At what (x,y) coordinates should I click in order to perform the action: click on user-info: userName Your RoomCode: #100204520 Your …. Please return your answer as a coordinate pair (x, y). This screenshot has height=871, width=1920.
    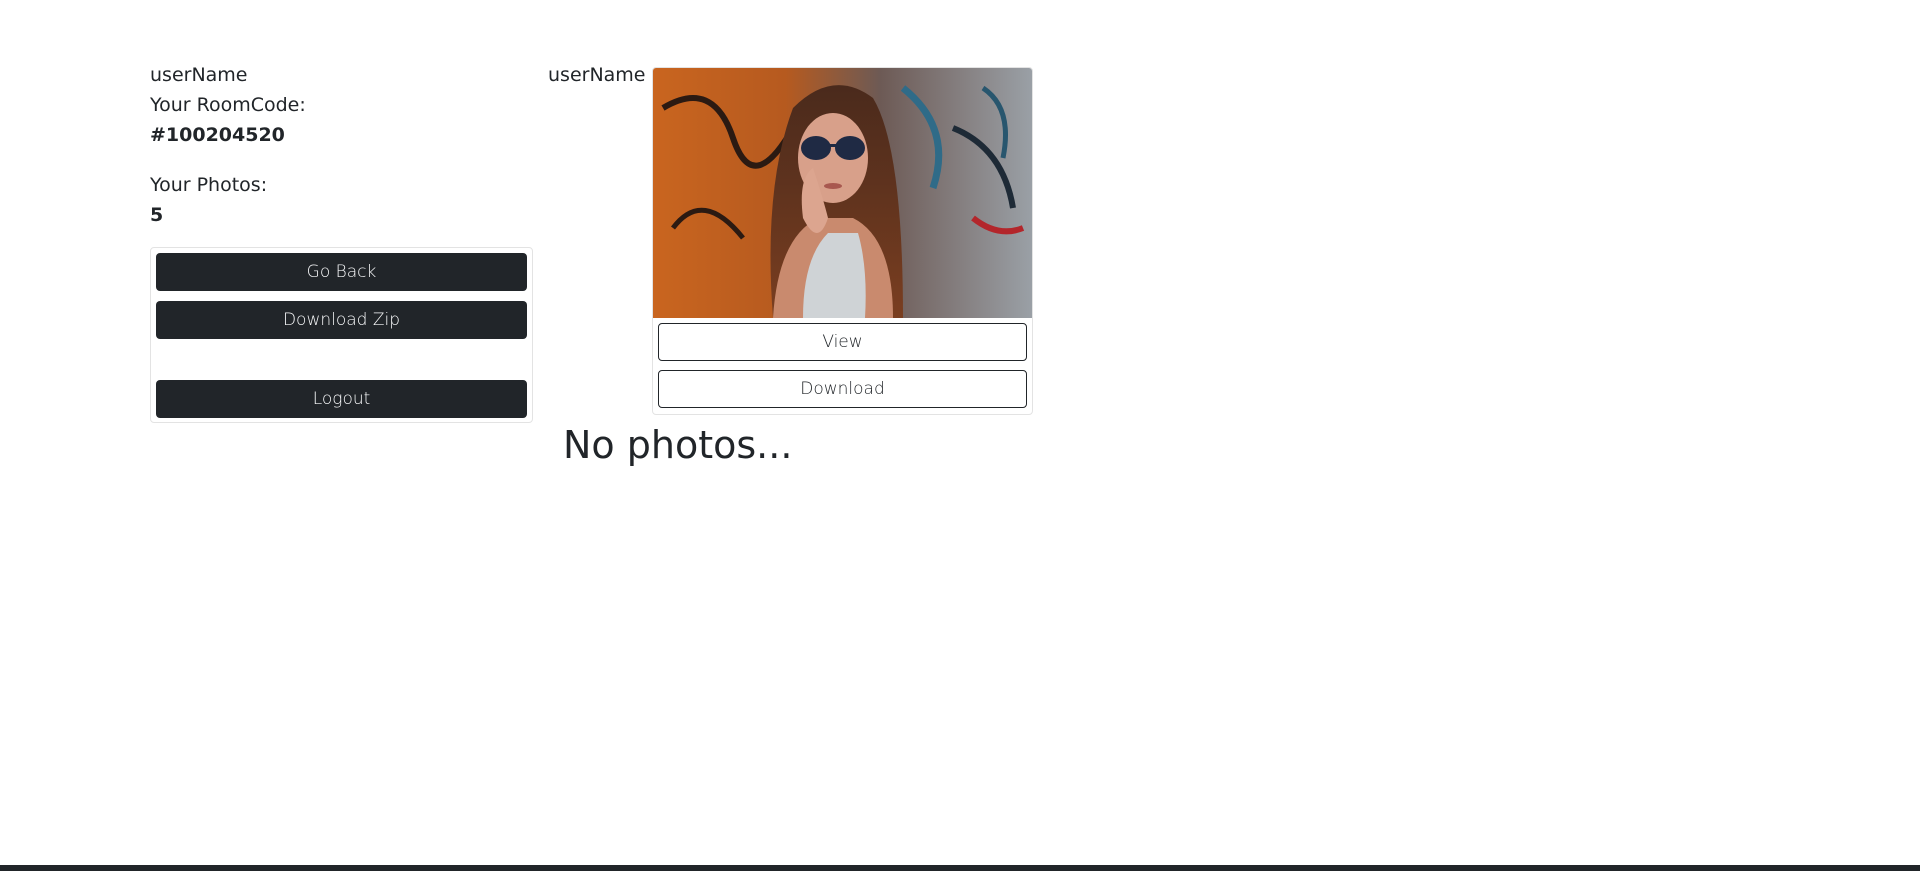
    Looking at the image, I should click on (342, 145).